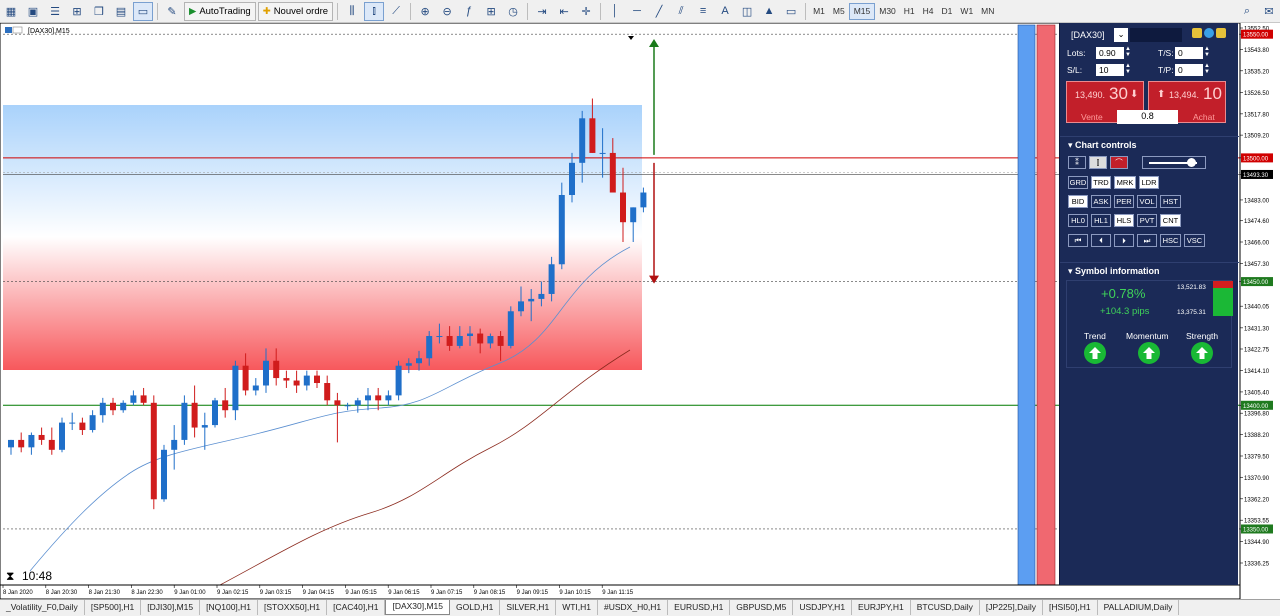 Image resolution: width=1280 pixels, height=616 pixels. What do you see at coordinates (1191, 162) in the screenshot?
I see `slider-thumb` at bounding box center [1191, 162].